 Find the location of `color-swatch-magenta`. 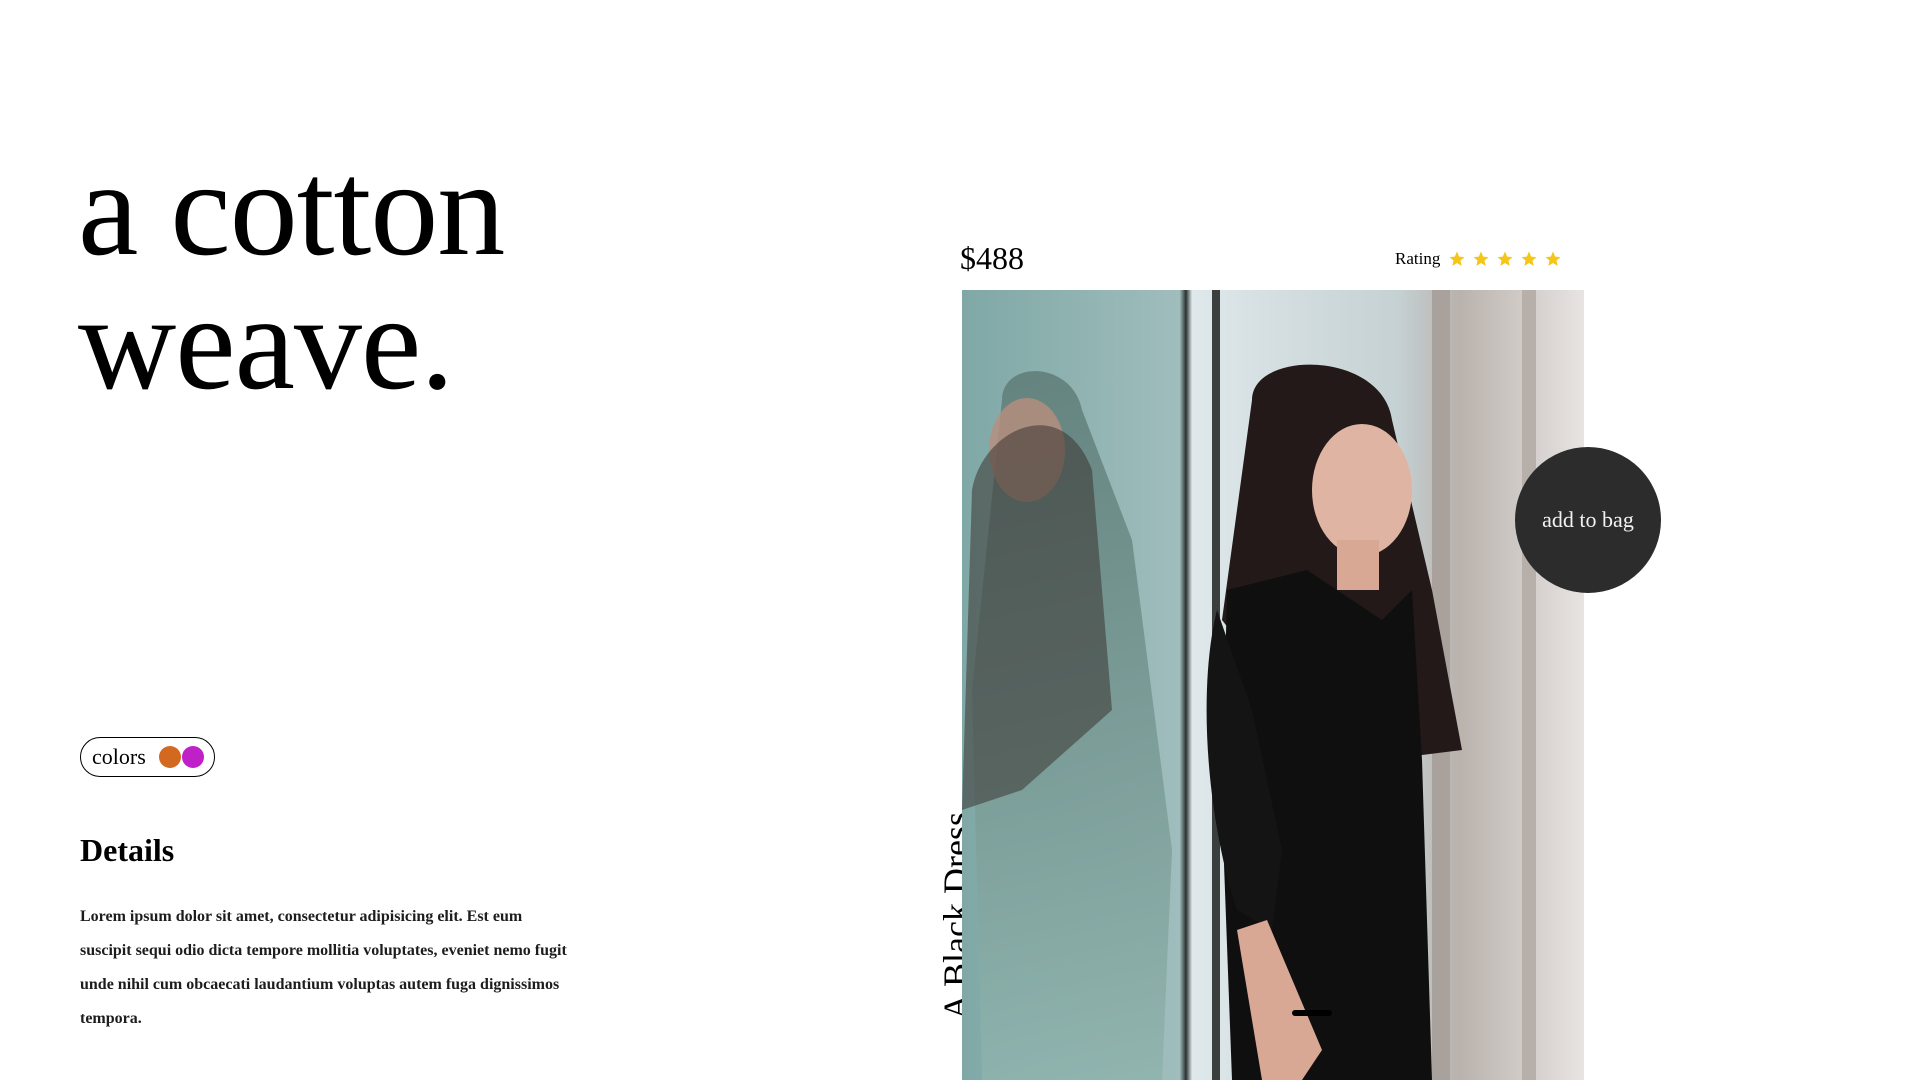

color-swatch-magenta is located at coordinates (192, 757).